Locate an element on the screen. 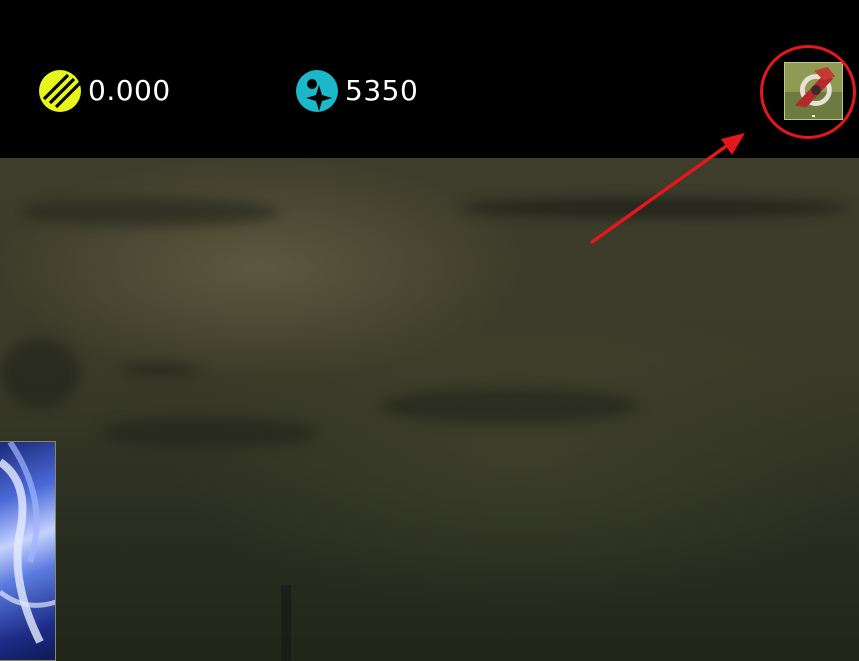 The image size is (859, 661). energy-balance: 0.000 is located at coordinates (104, 91).